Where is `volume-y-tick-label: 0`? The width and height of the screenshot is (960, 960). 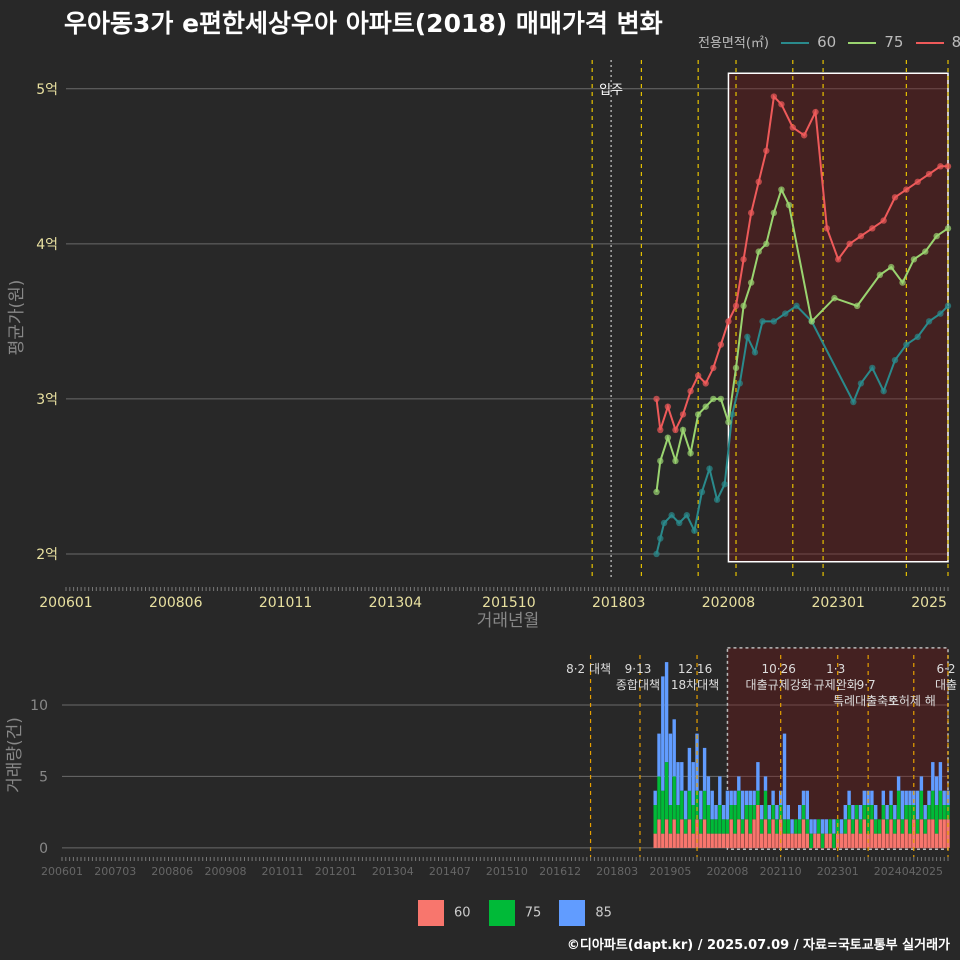
volume-y-tick-label: 0 is located at coordinates (43, 849).